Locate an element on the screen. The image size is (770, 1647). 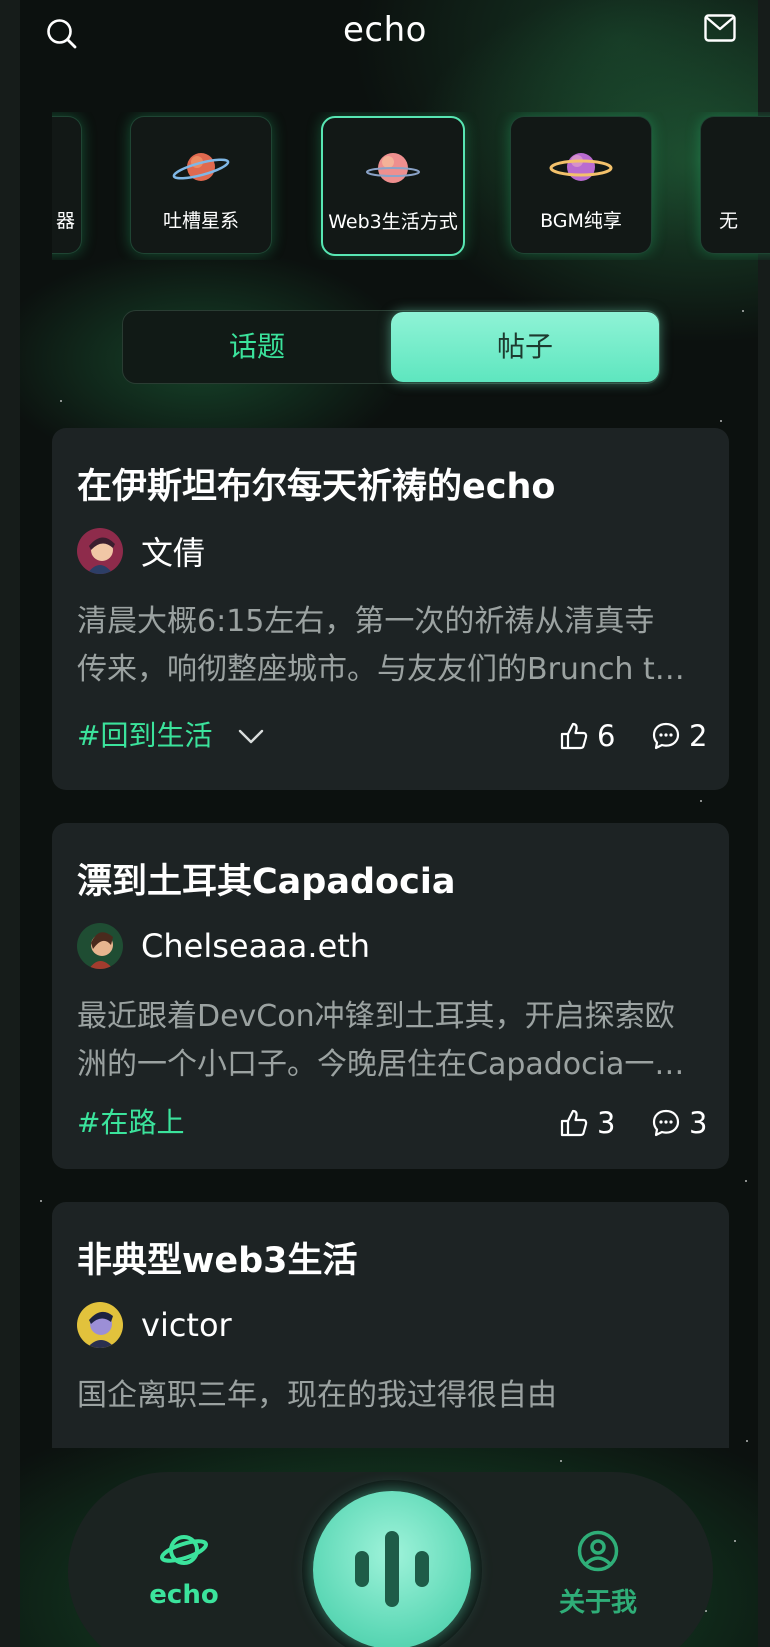
nav-about-me-label: 关于我 is located at coordinates (597, 1603).